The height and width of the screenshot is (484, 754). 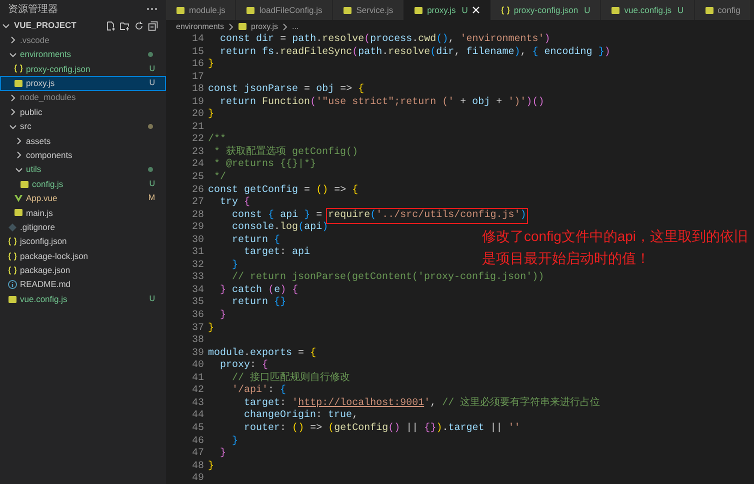 What do you see at coordinates (83, 184) in the screenshot?
I see `file-item: config.js U` at bounding box center [83, 184].